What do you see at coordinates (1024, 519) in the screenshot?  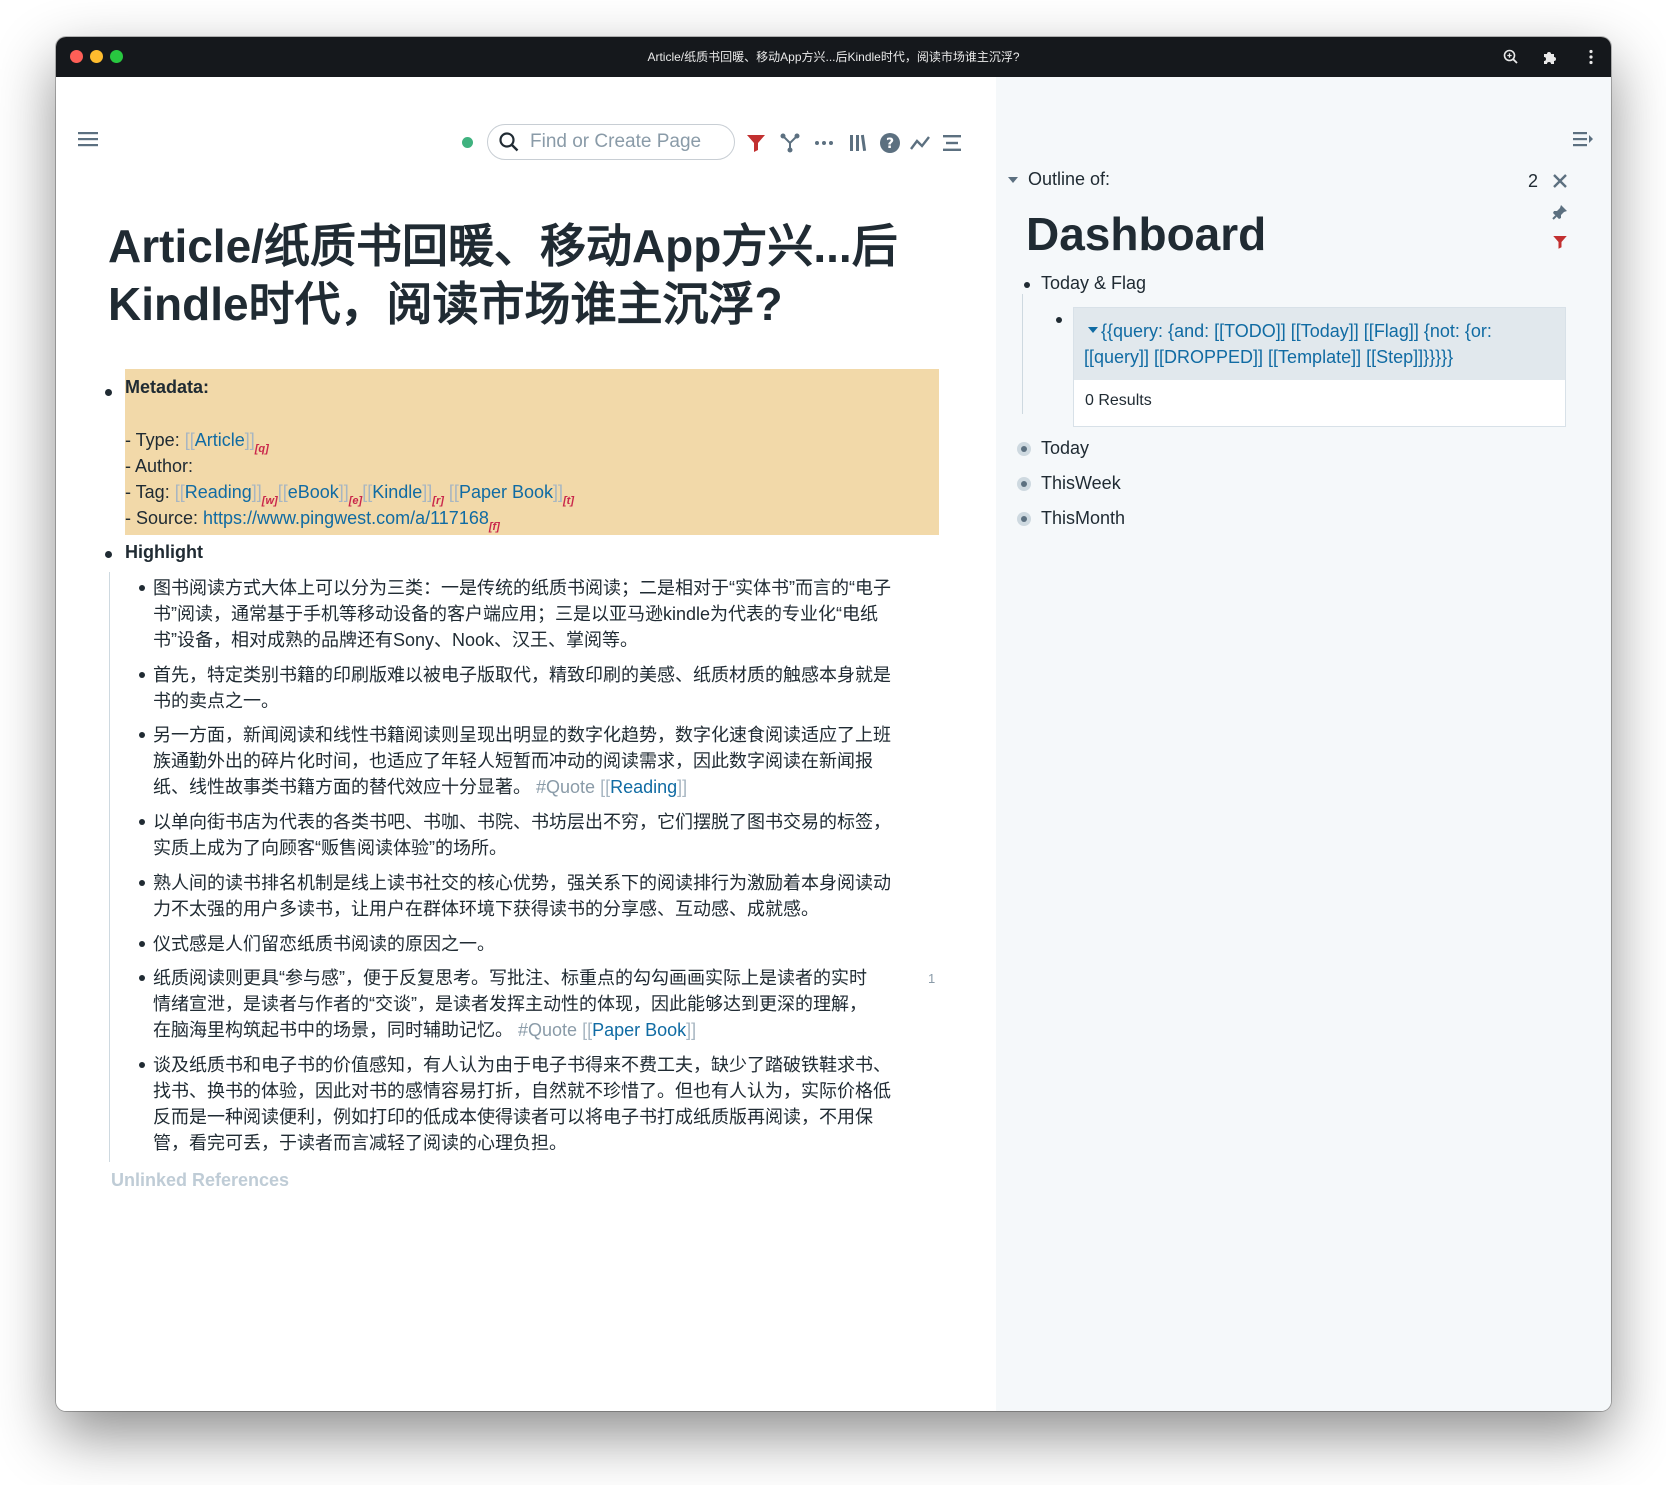 I see `thismonth-bullet` at bounding box center [1024, 519].